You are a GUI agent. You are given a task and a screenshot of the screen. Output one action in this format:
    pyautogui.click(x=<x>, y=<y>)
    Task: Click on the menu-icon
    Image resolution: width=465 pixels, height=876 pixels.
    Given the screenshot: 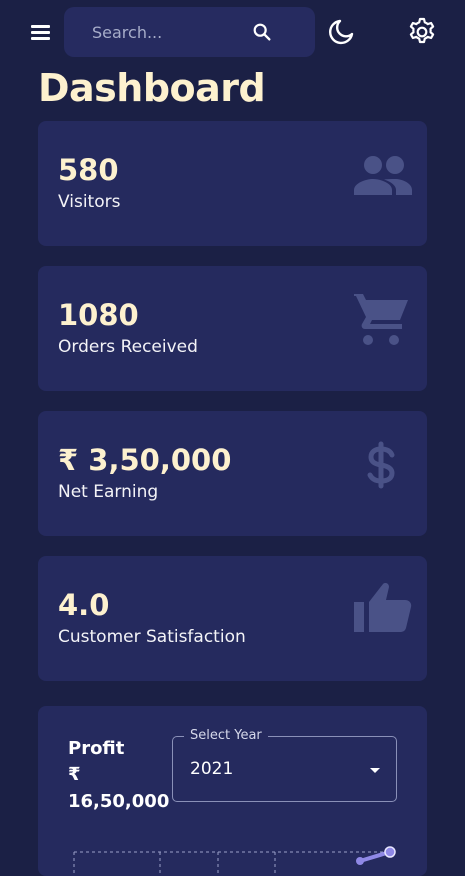 What is the action you would take?
    pyautogui.click(x=41, y=32)
    